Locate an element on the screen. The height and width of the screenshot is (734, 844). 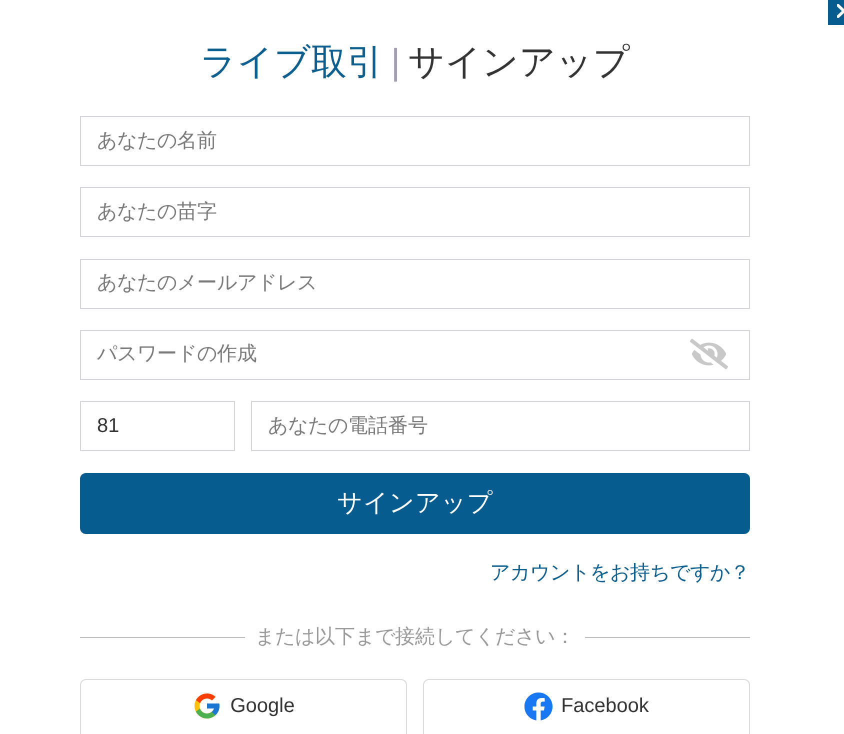
email-field: あなたのメールアドレス is located at coordinates (415, 283).